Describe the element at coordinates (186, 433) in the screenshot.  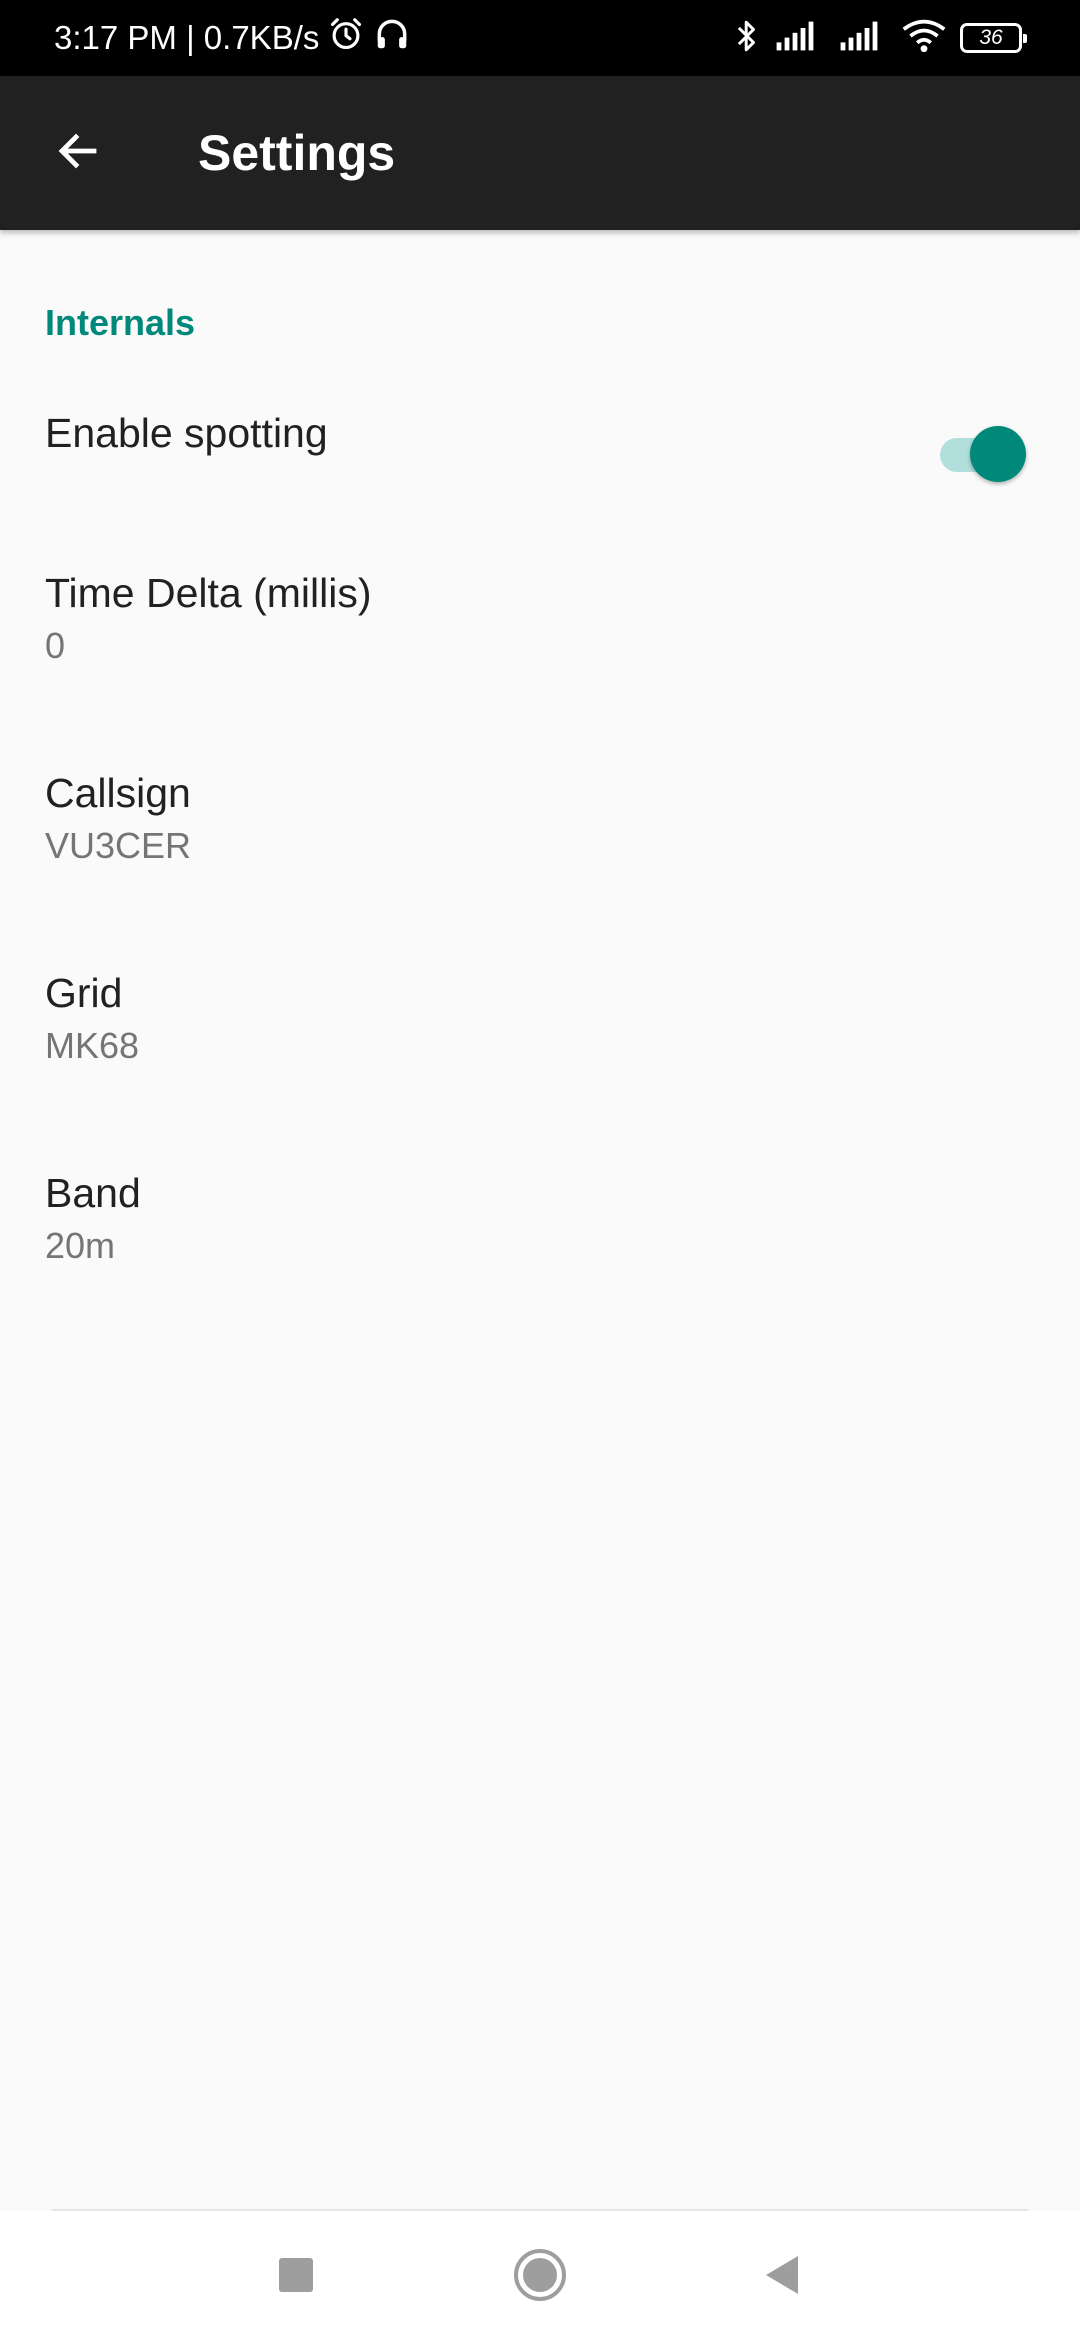
I see `pref-title: Enable spotting` at that location.